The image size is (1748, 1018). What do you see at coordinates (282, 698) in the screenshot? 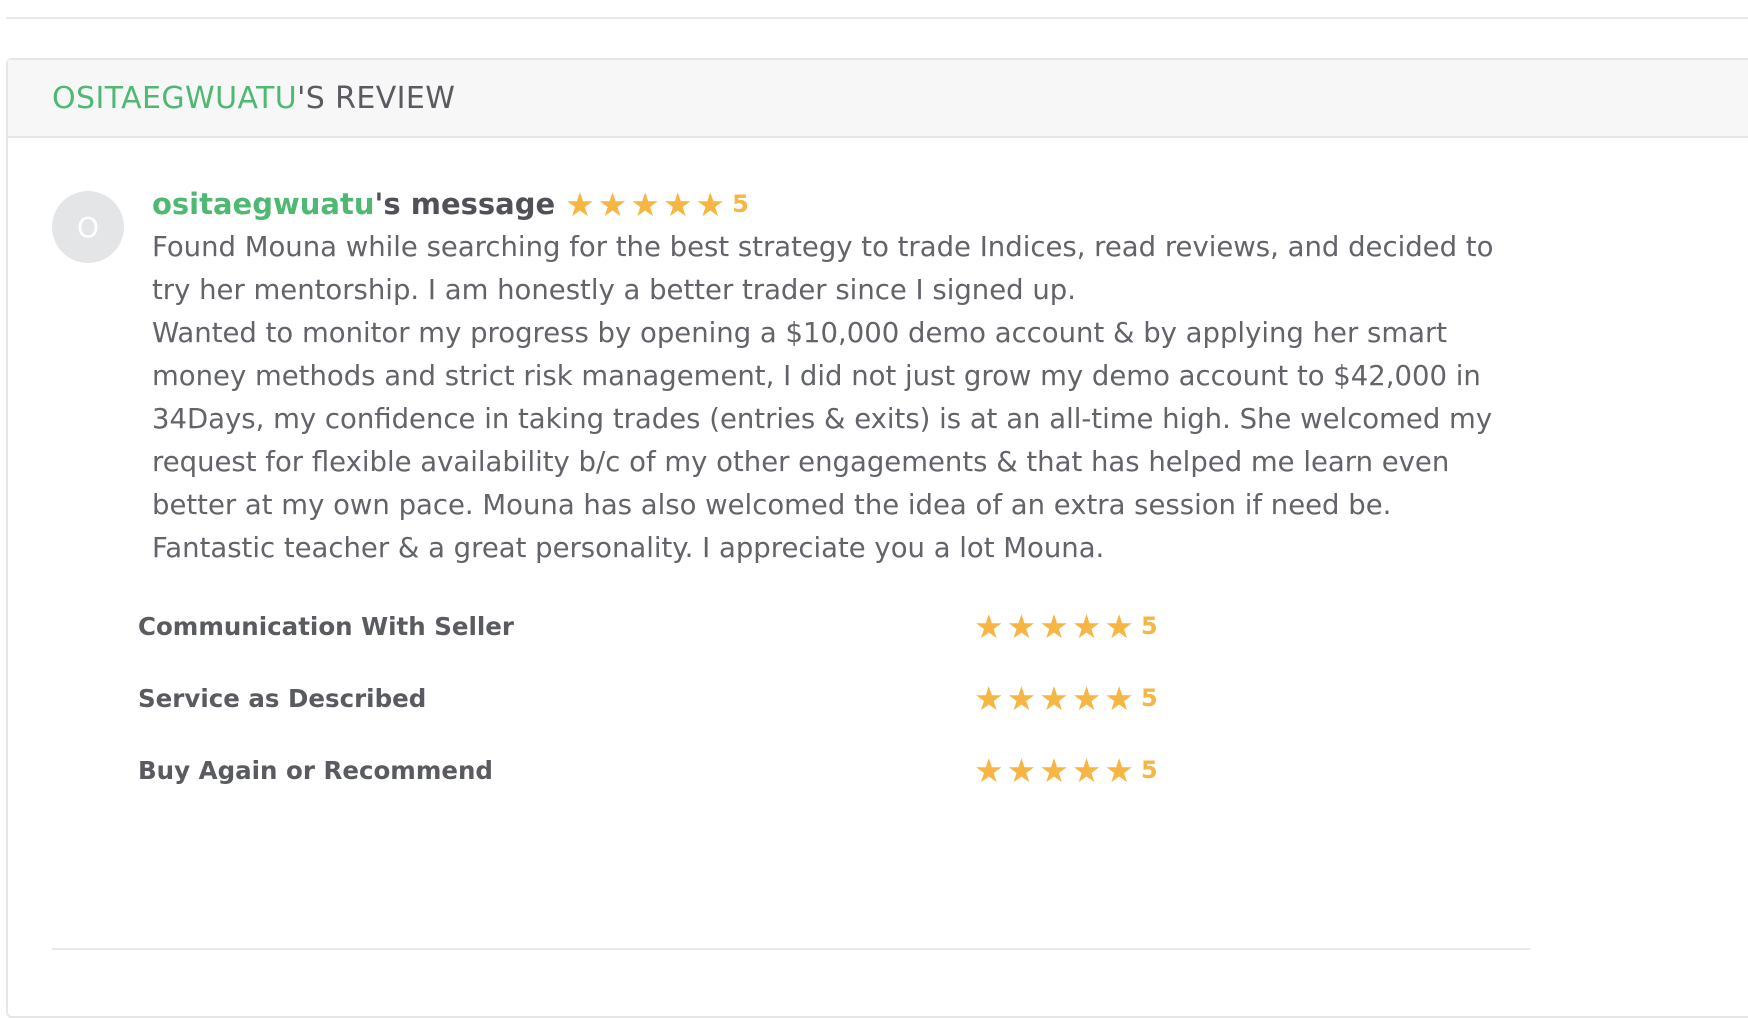
I see `rating-label: Service as Described` at bounding box center [282, 698].